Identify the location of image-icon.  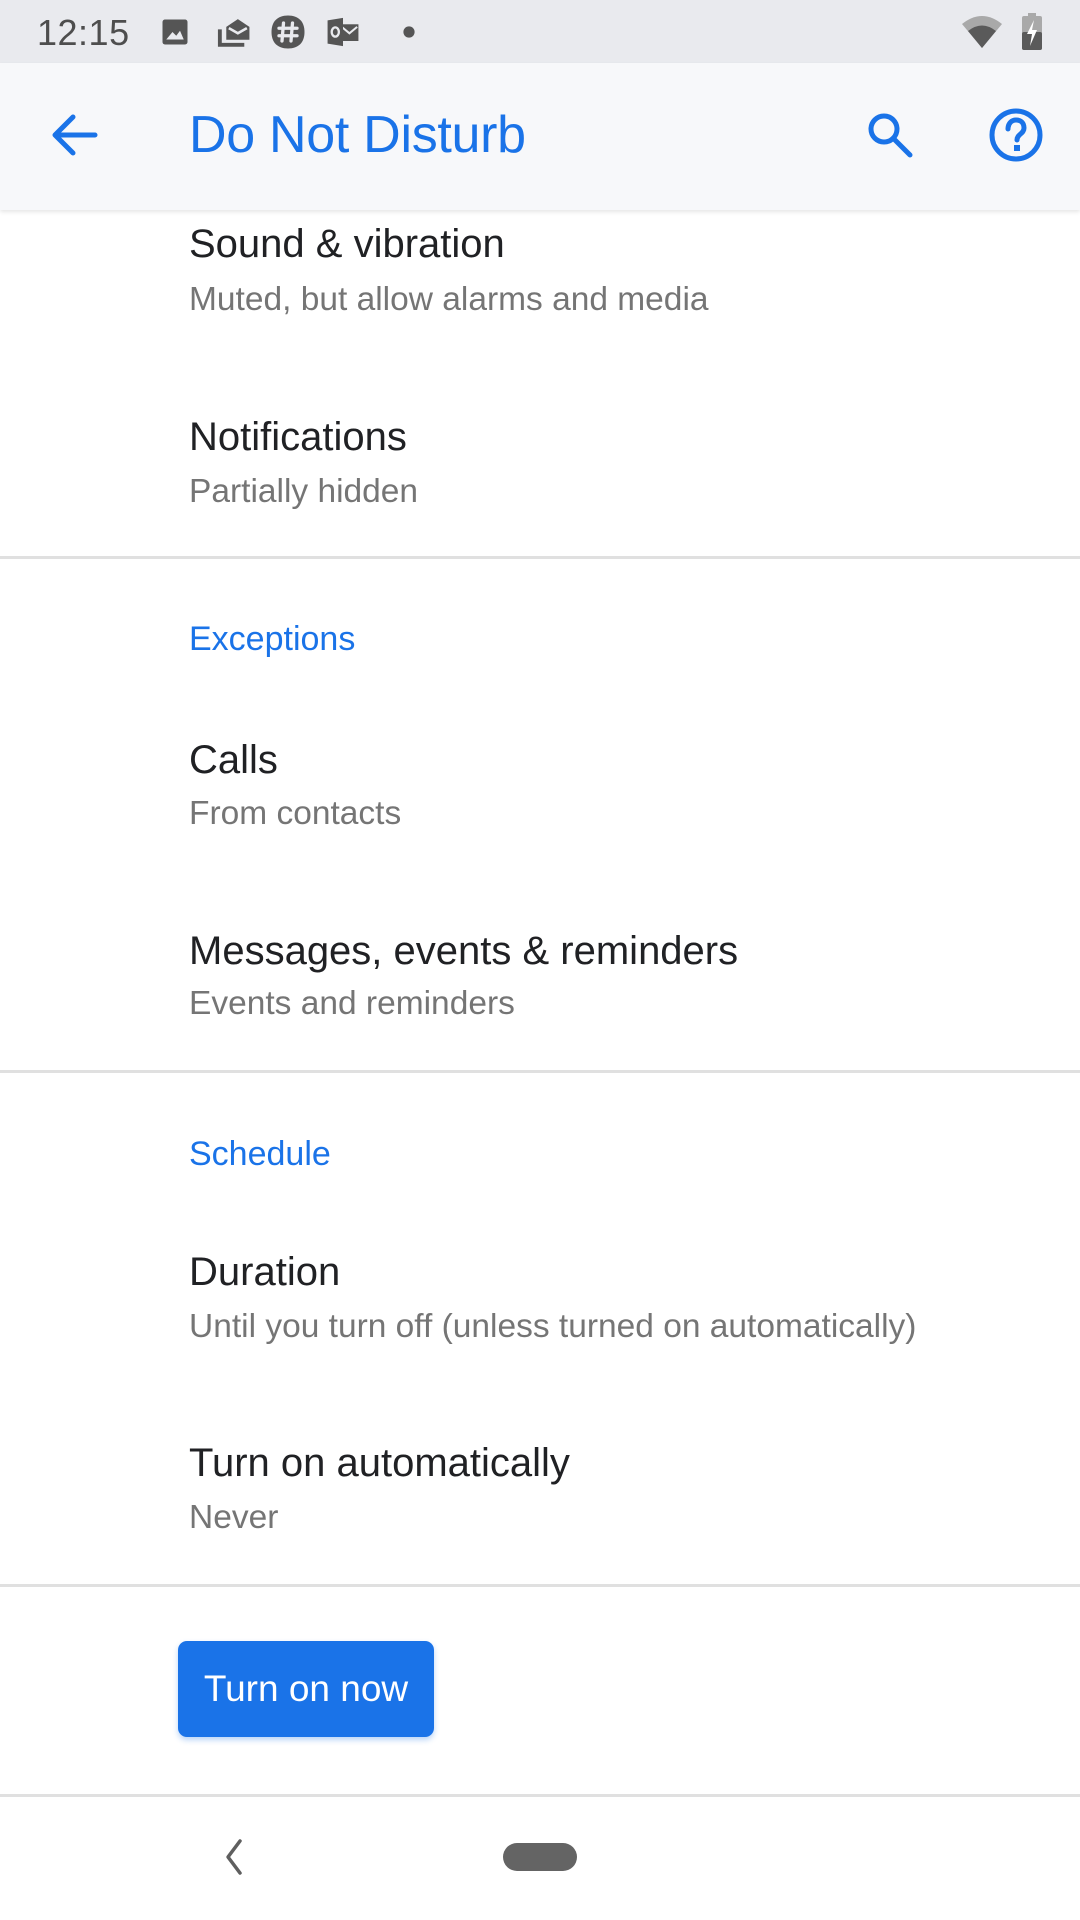
(175, 32).